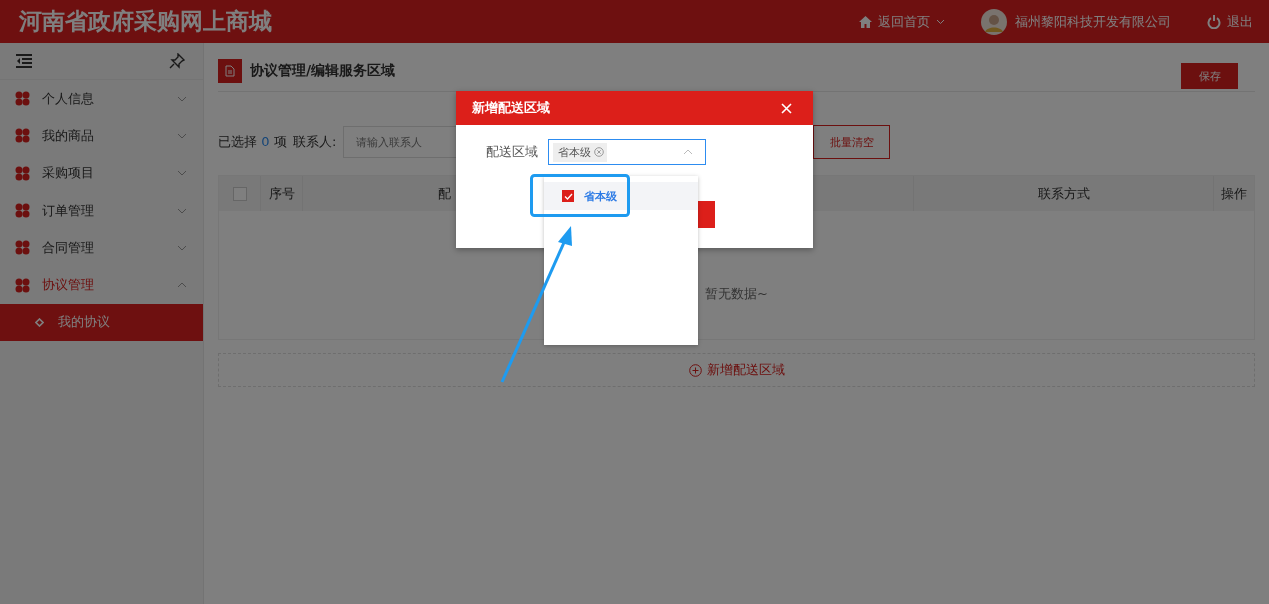 The image size is (1269, 604). I want to click on area-select: 省本级, so click(627, 152).